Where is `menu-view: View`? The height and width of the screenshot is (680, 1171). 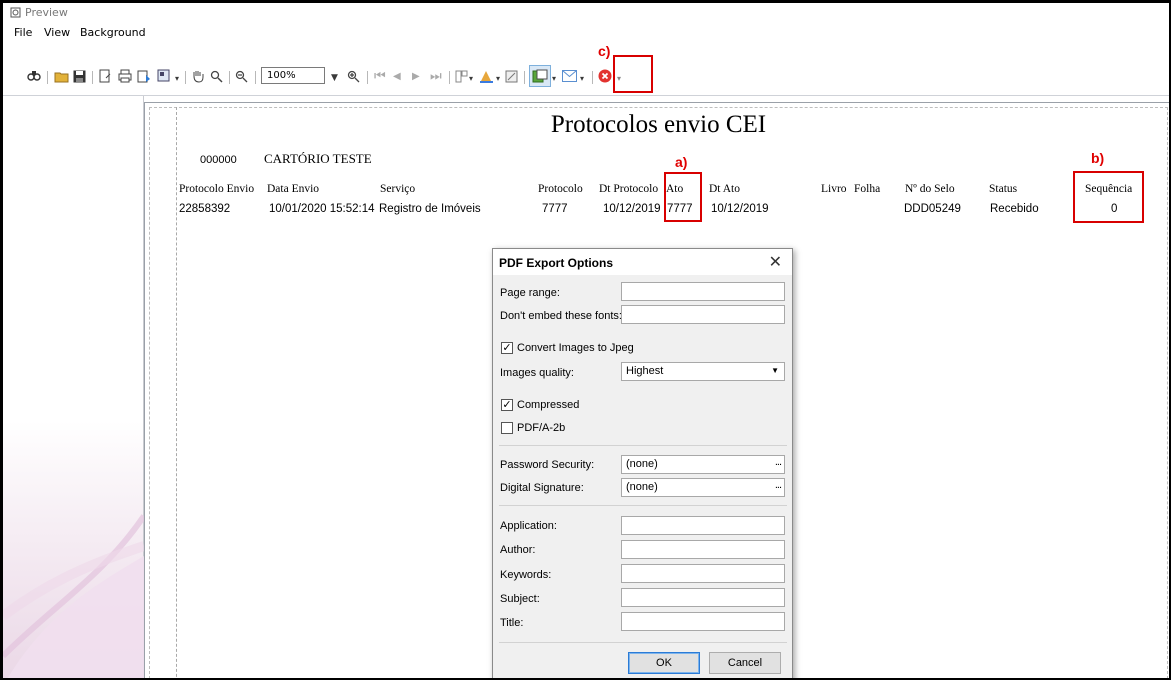 menu-view: View is located at coordinates (57, 32).